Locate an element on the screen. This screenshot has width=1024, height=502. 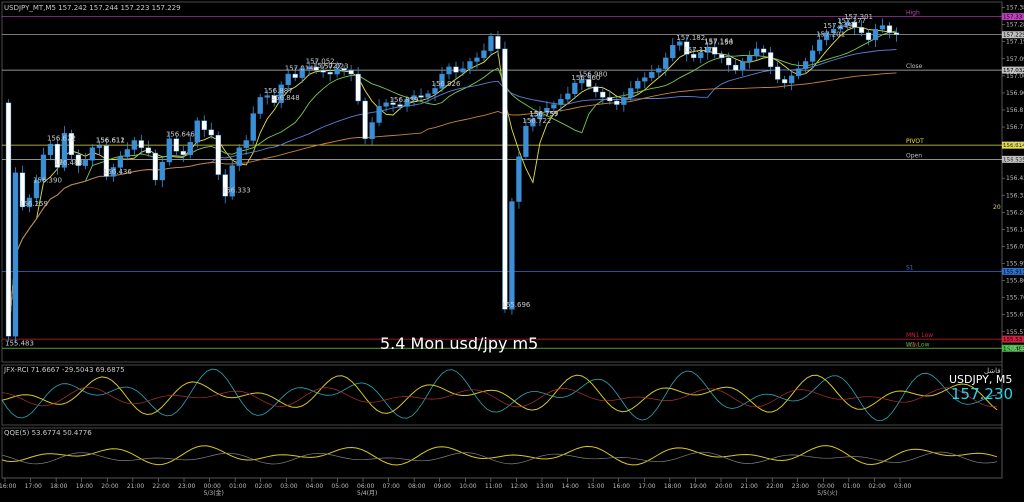
qqe-panel-frame is located at coordinates (502, 453).